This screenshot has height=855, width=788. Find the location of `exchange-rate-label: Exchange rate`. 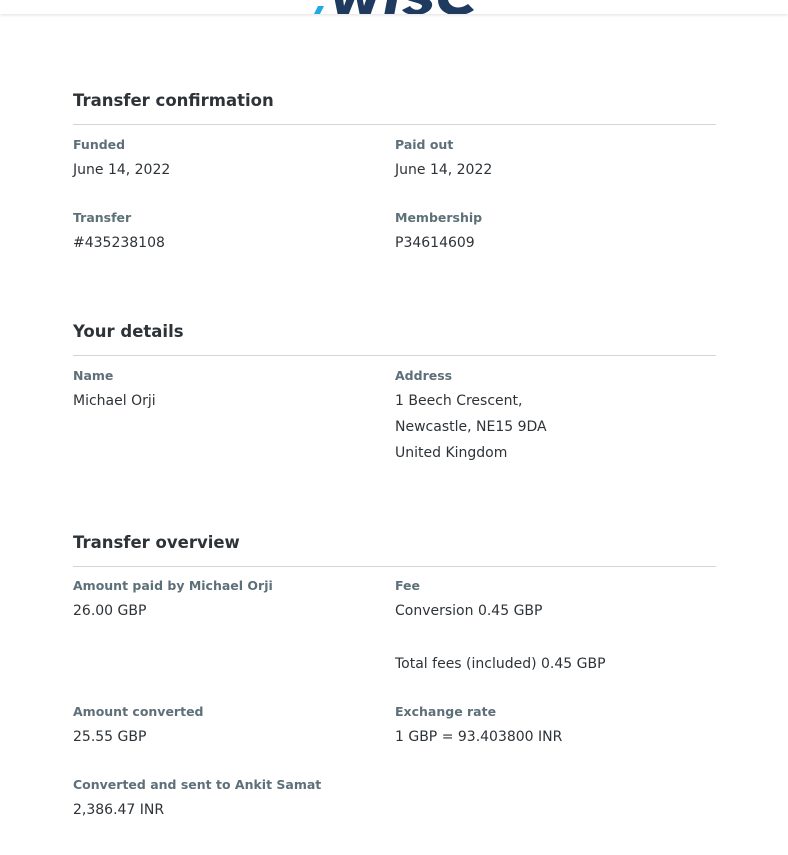

exchange-rate-label: Exchange rate is located at coordinates (446, 711).